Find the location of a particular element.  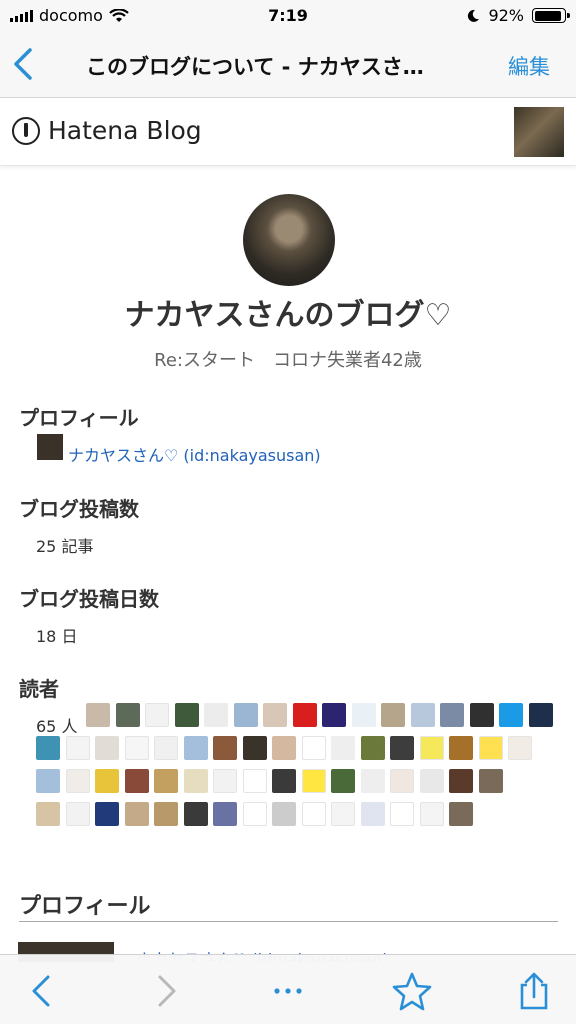

blog-title: ナカヤスさんのブログ♡ is located at coordinates (288, 315).